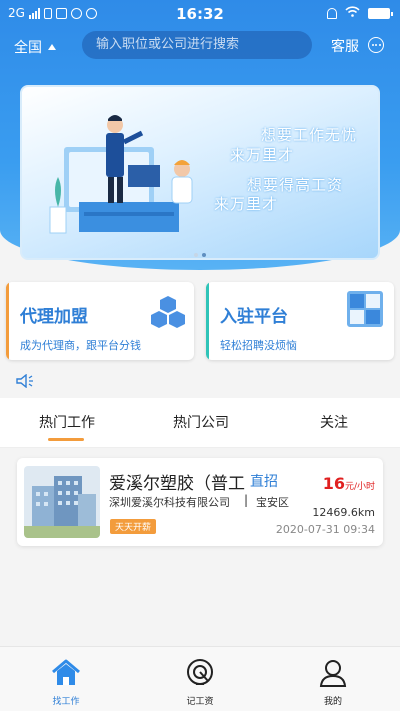  What do you see at coordinates (200, 672) in the screenshot?
I see `wage-record-icon` at bounding box center [200, 672].